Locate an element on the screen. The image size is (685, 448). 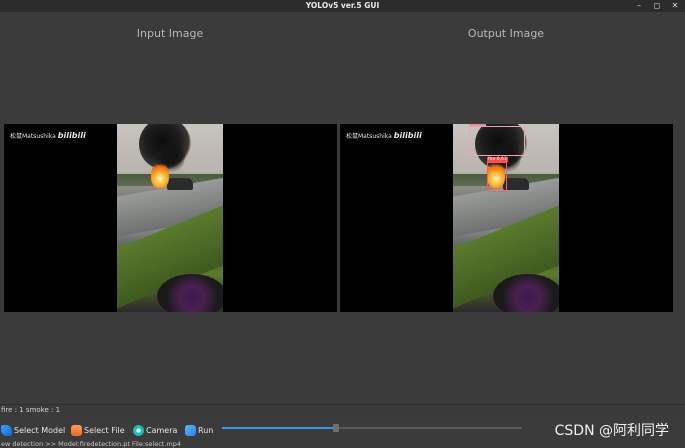
close-button: ✕ is located at coordinates (675, 6).